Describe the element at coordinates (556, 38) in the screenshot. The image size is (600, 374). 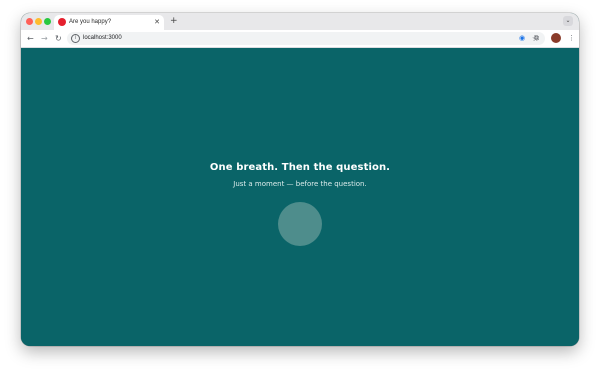
I see `profile-avatar` at that location.